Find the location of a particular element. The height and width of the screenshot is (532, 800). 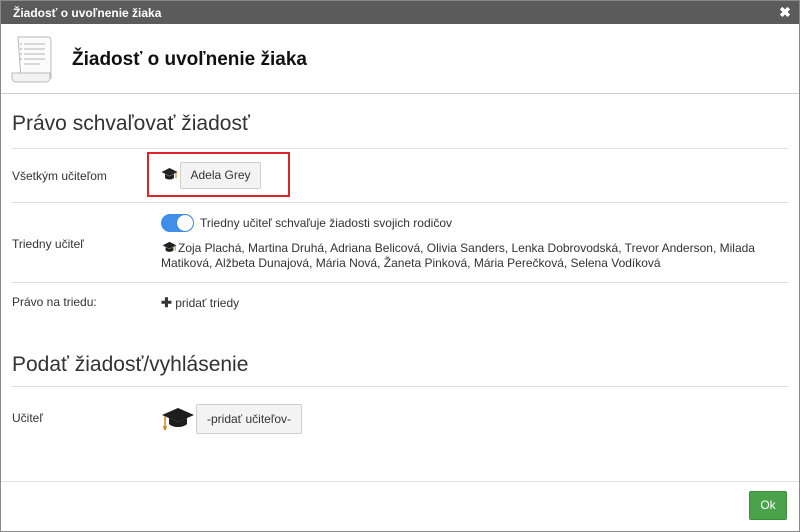

window-title: Žiadosť o uvoľnenie žiaka is located at coordinates (87, 13).